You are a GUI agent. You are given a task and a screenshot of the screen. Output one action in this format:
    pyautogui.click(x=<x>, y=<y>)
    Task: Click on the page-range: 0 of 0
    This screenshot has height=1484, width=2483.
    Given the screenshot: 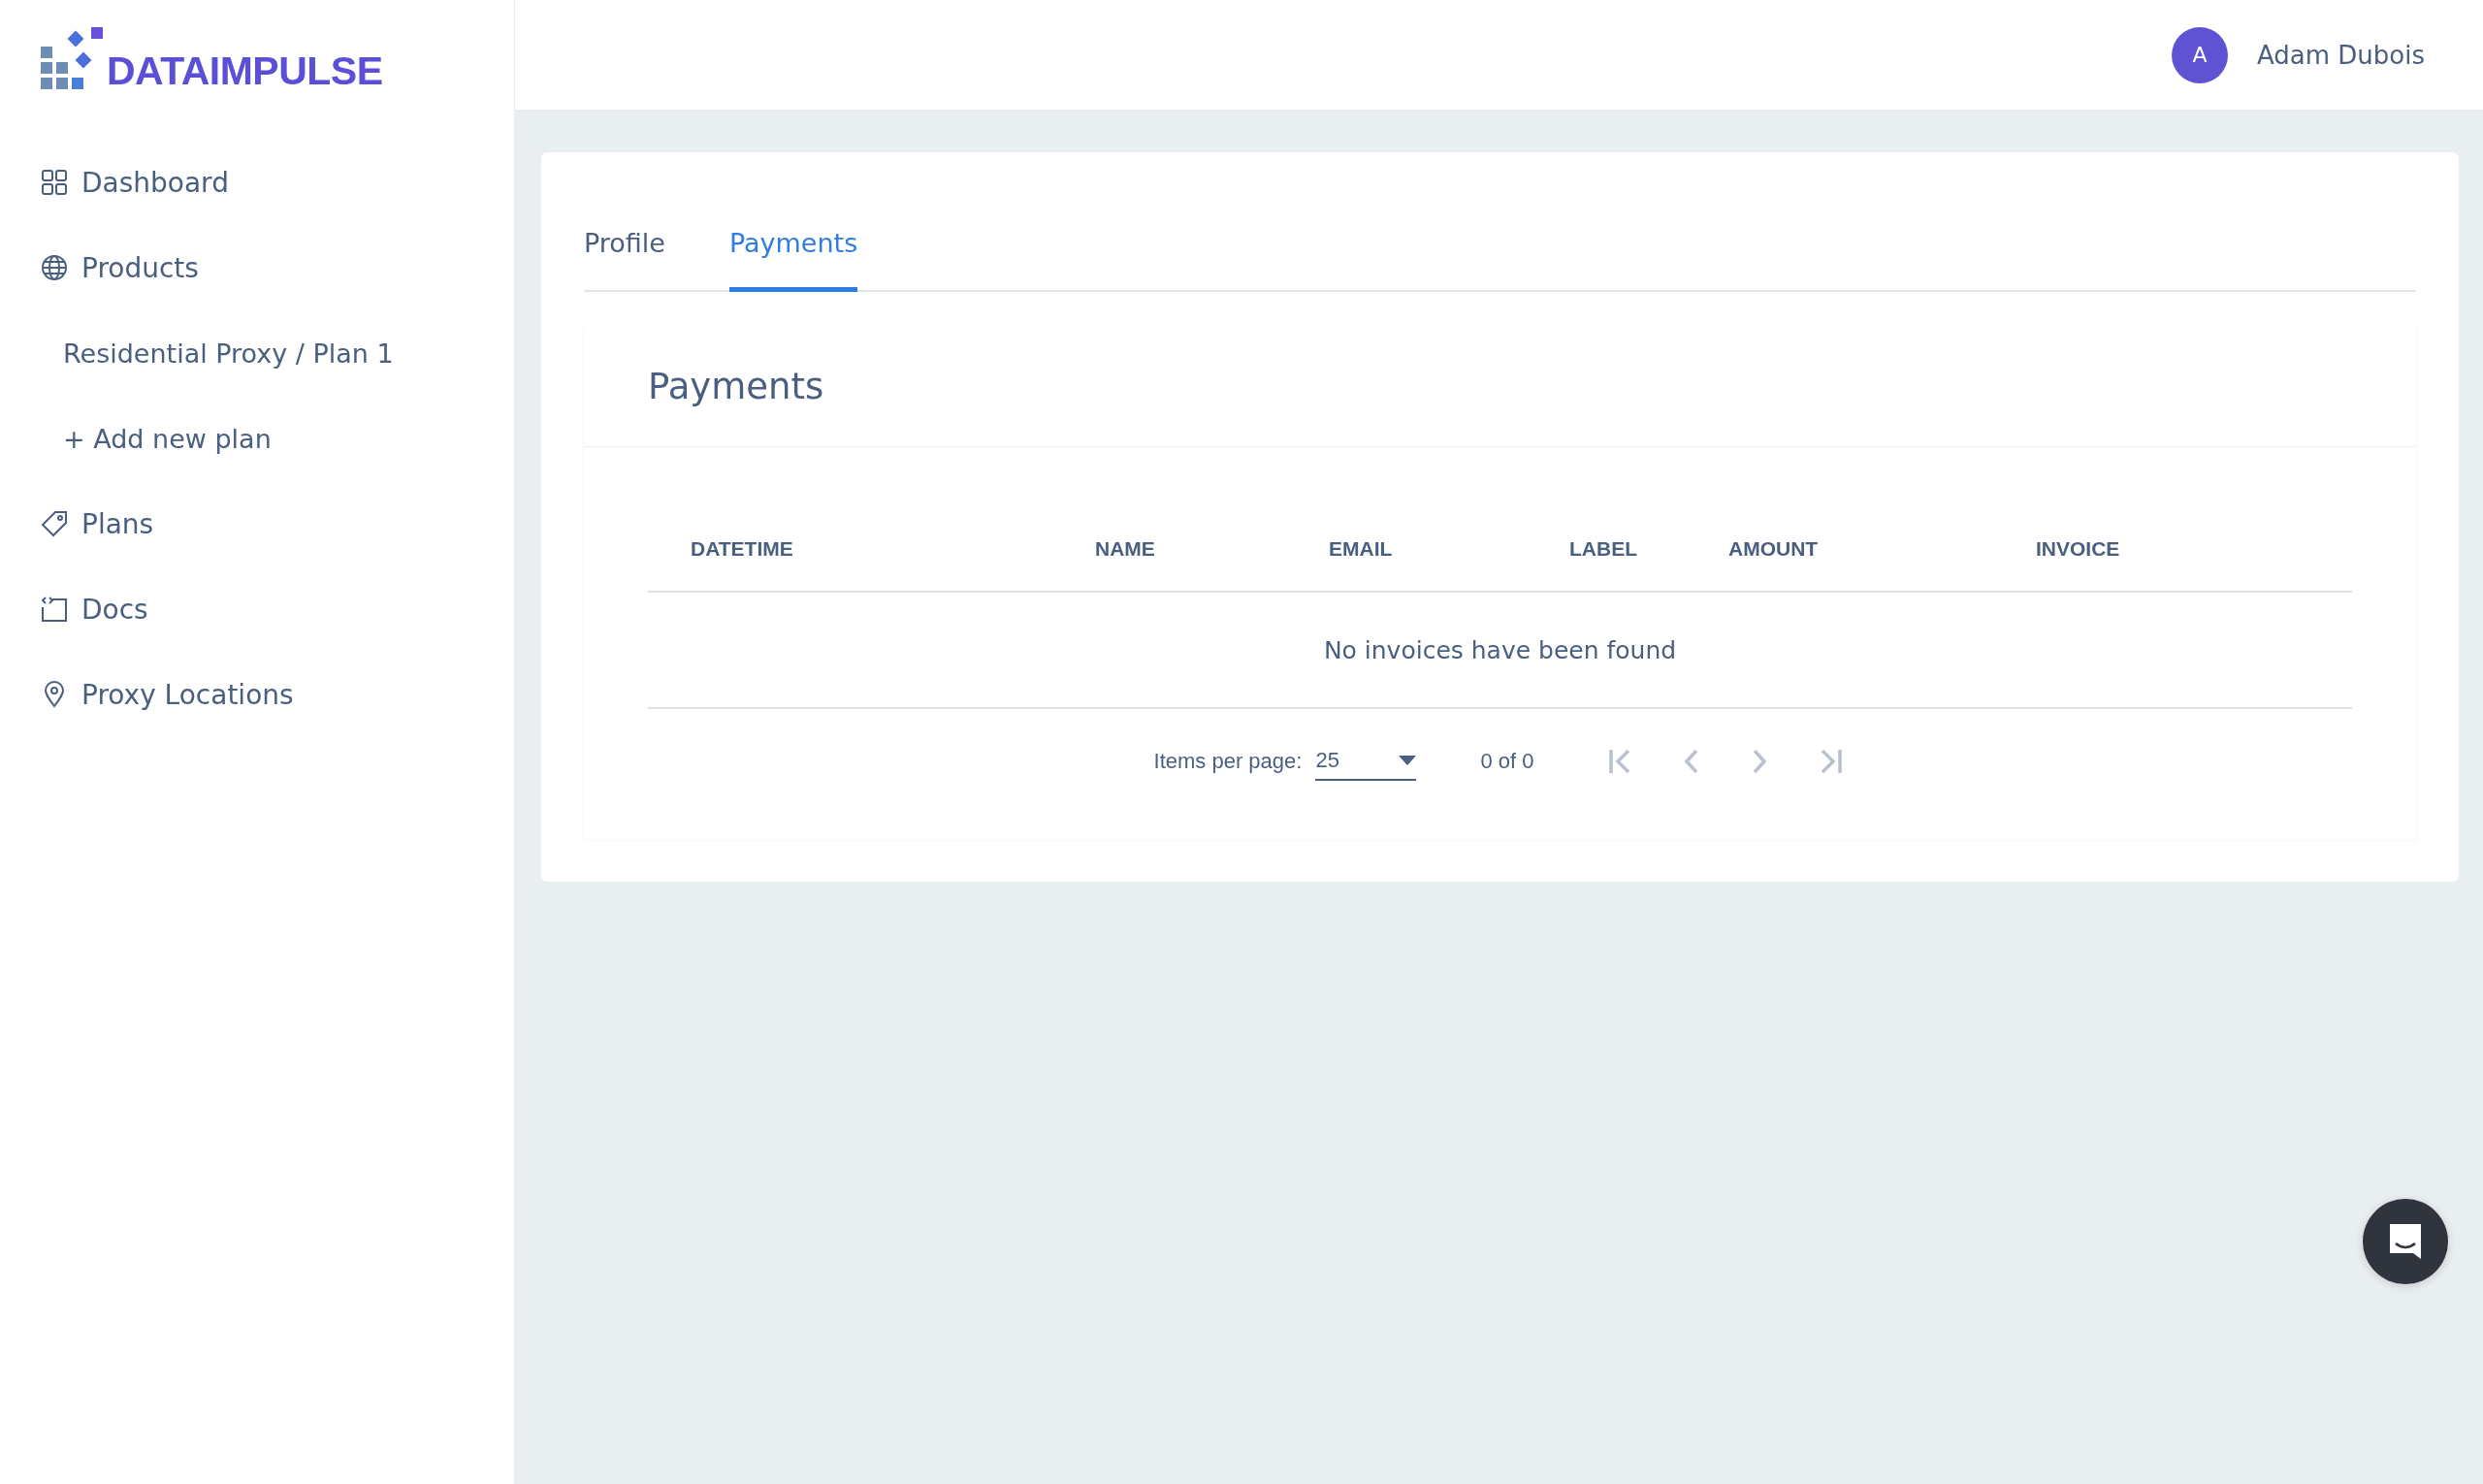 What is the action you would take?
    pyautogui.click(x=1507, y=762)
    